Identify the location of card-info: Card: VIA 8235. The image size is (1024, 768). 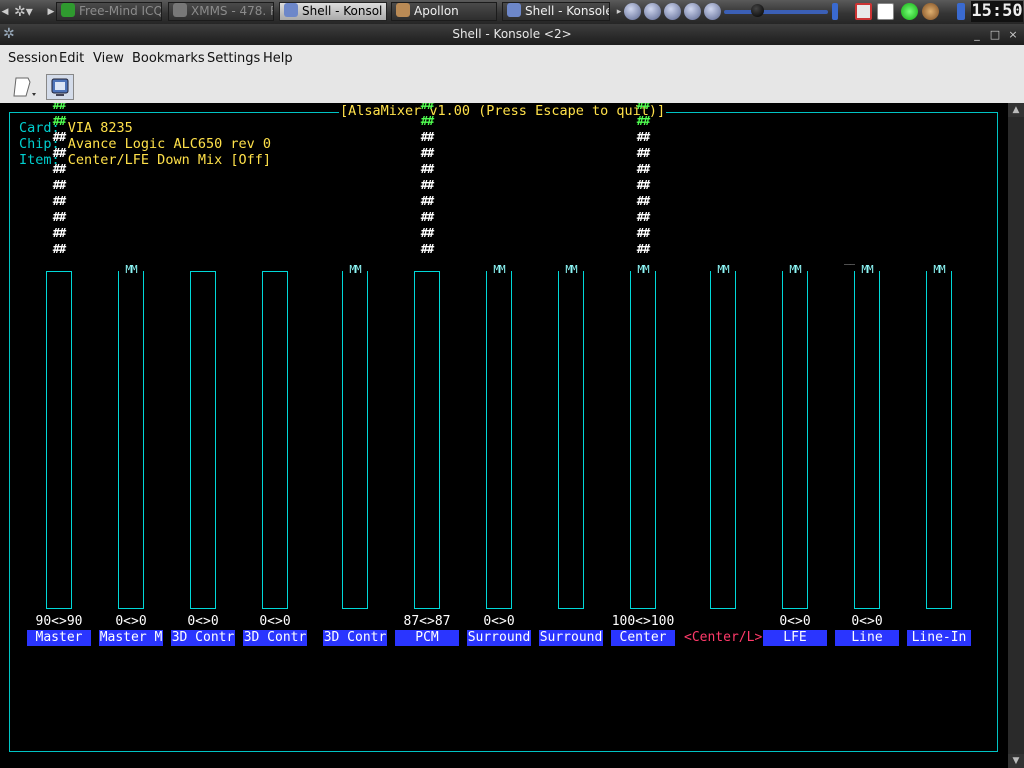
(76, 128).